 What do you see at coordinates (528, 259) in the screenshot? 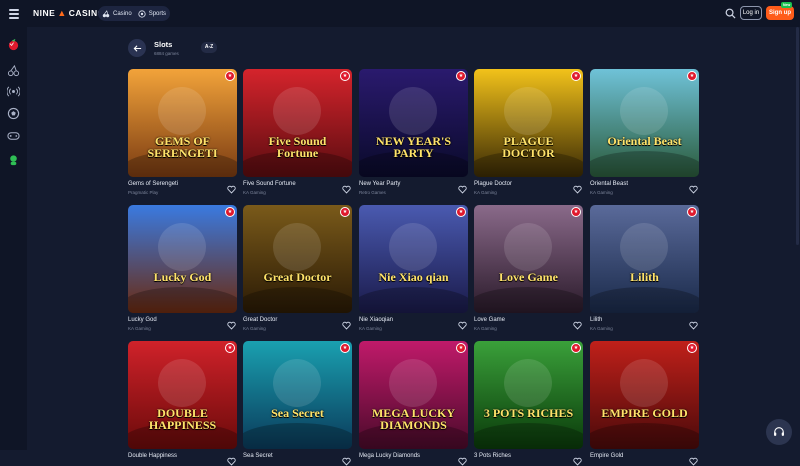
I see `game-card: Love Game ★` at bounding box center [528, 259].